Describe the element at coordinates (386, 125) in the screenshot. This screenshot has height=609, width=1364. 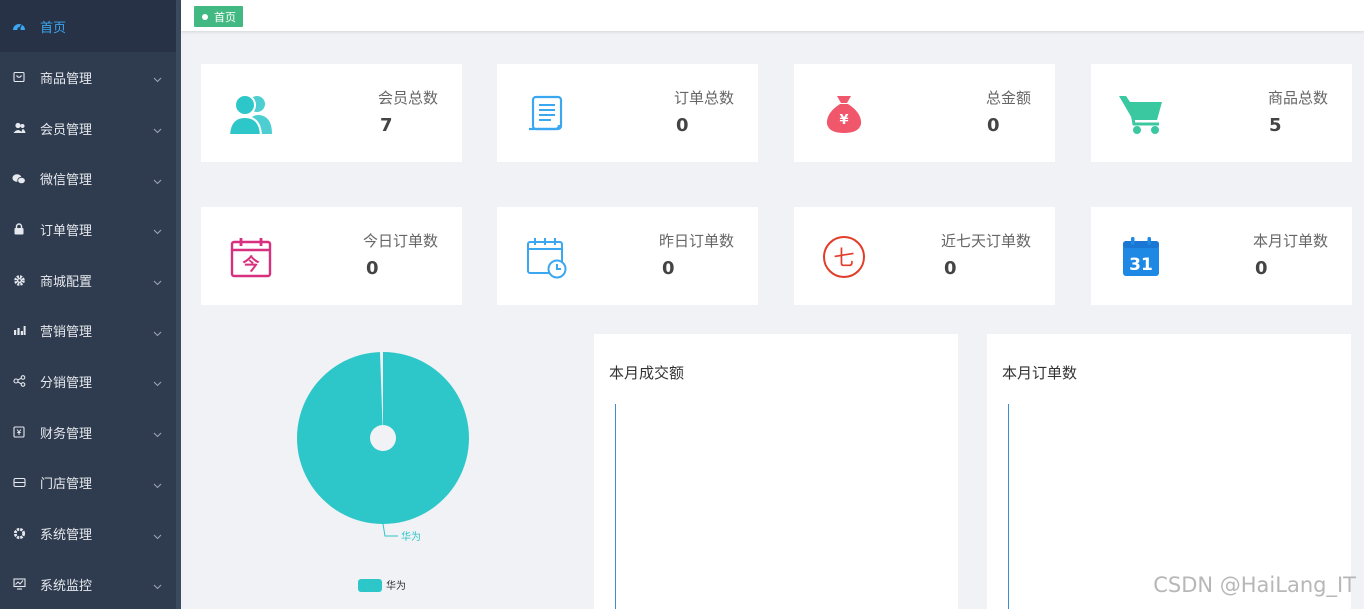
I see `stat-value: 7` at that location.